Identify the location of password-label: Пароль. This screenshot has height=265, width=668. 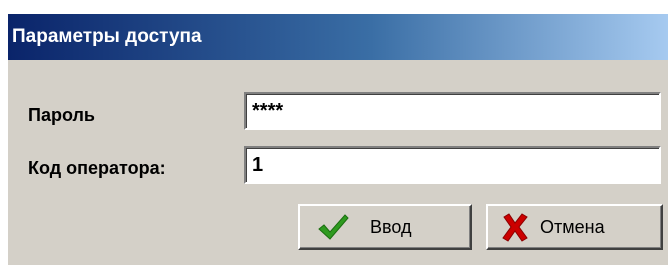
(61, 115).